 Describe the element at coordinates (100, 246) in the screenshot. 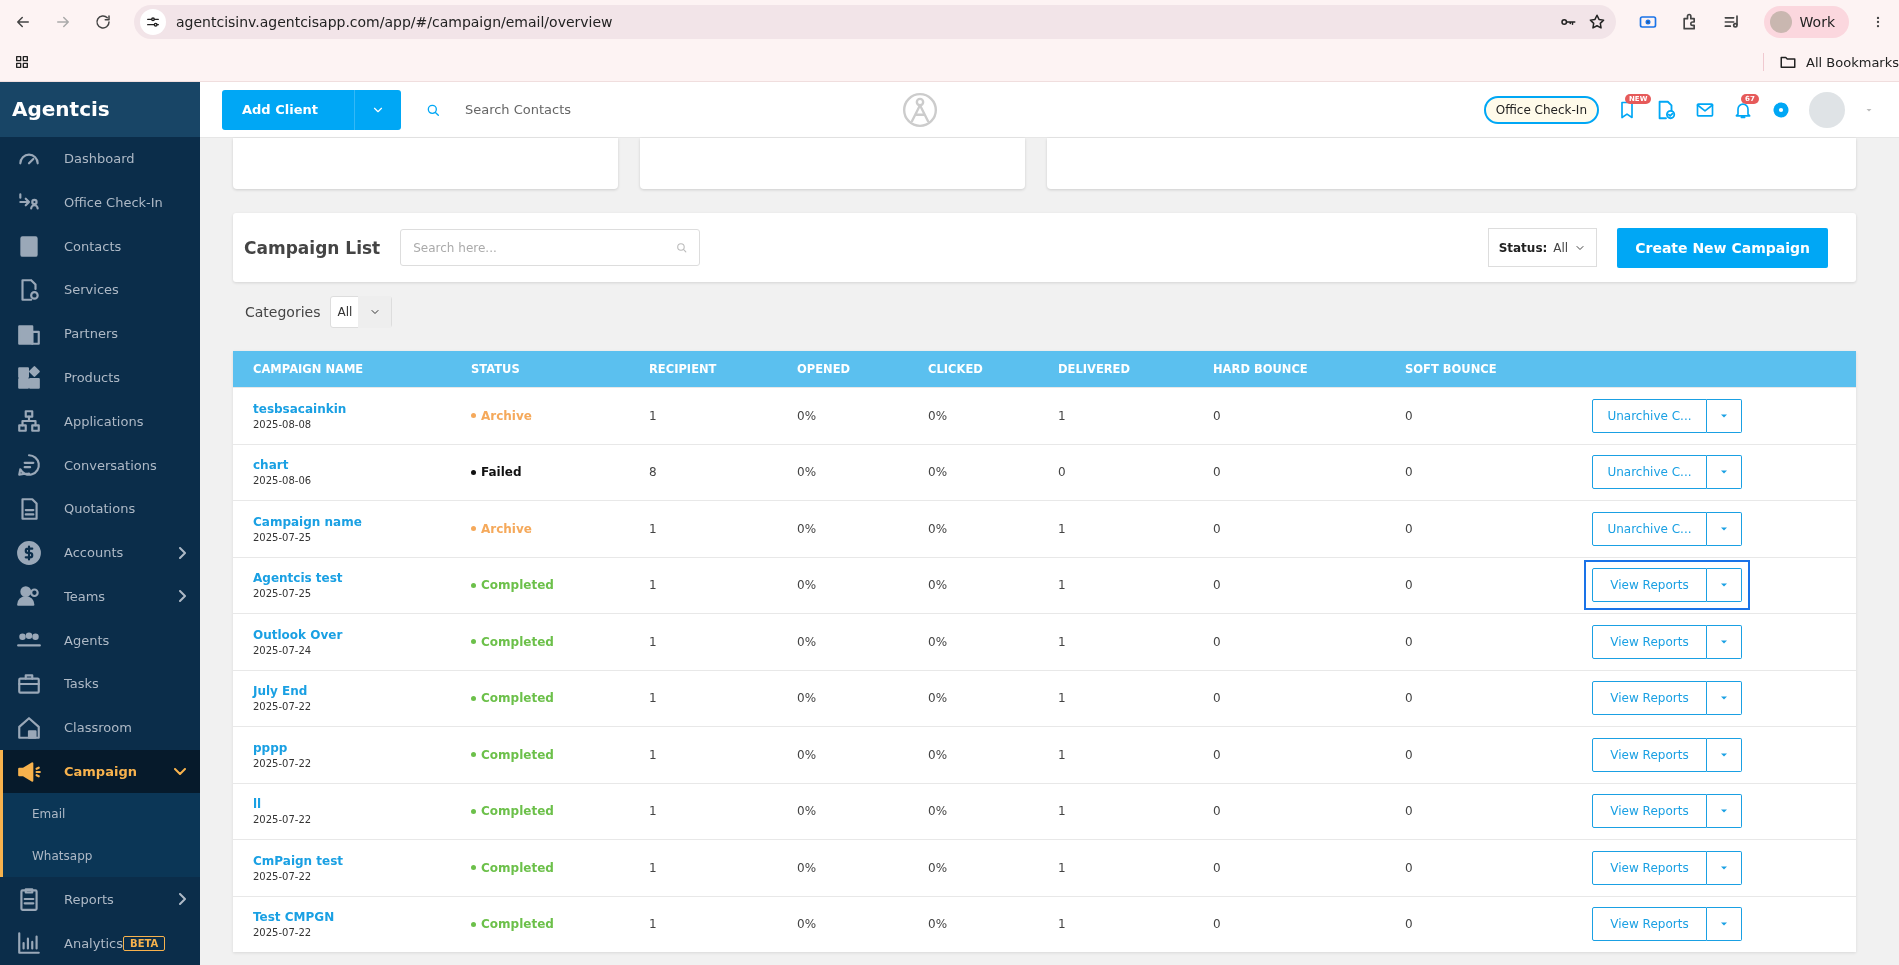

I see `sidebar-item: Contacts` at that location.